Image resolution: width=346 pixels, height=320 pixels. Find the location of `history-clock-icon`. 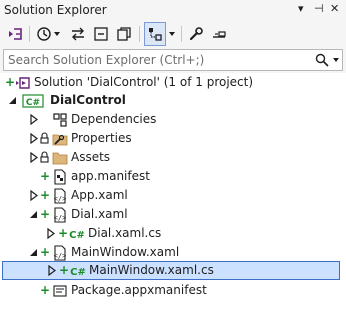

history-clock-icon is located at coordinates (44, 34).